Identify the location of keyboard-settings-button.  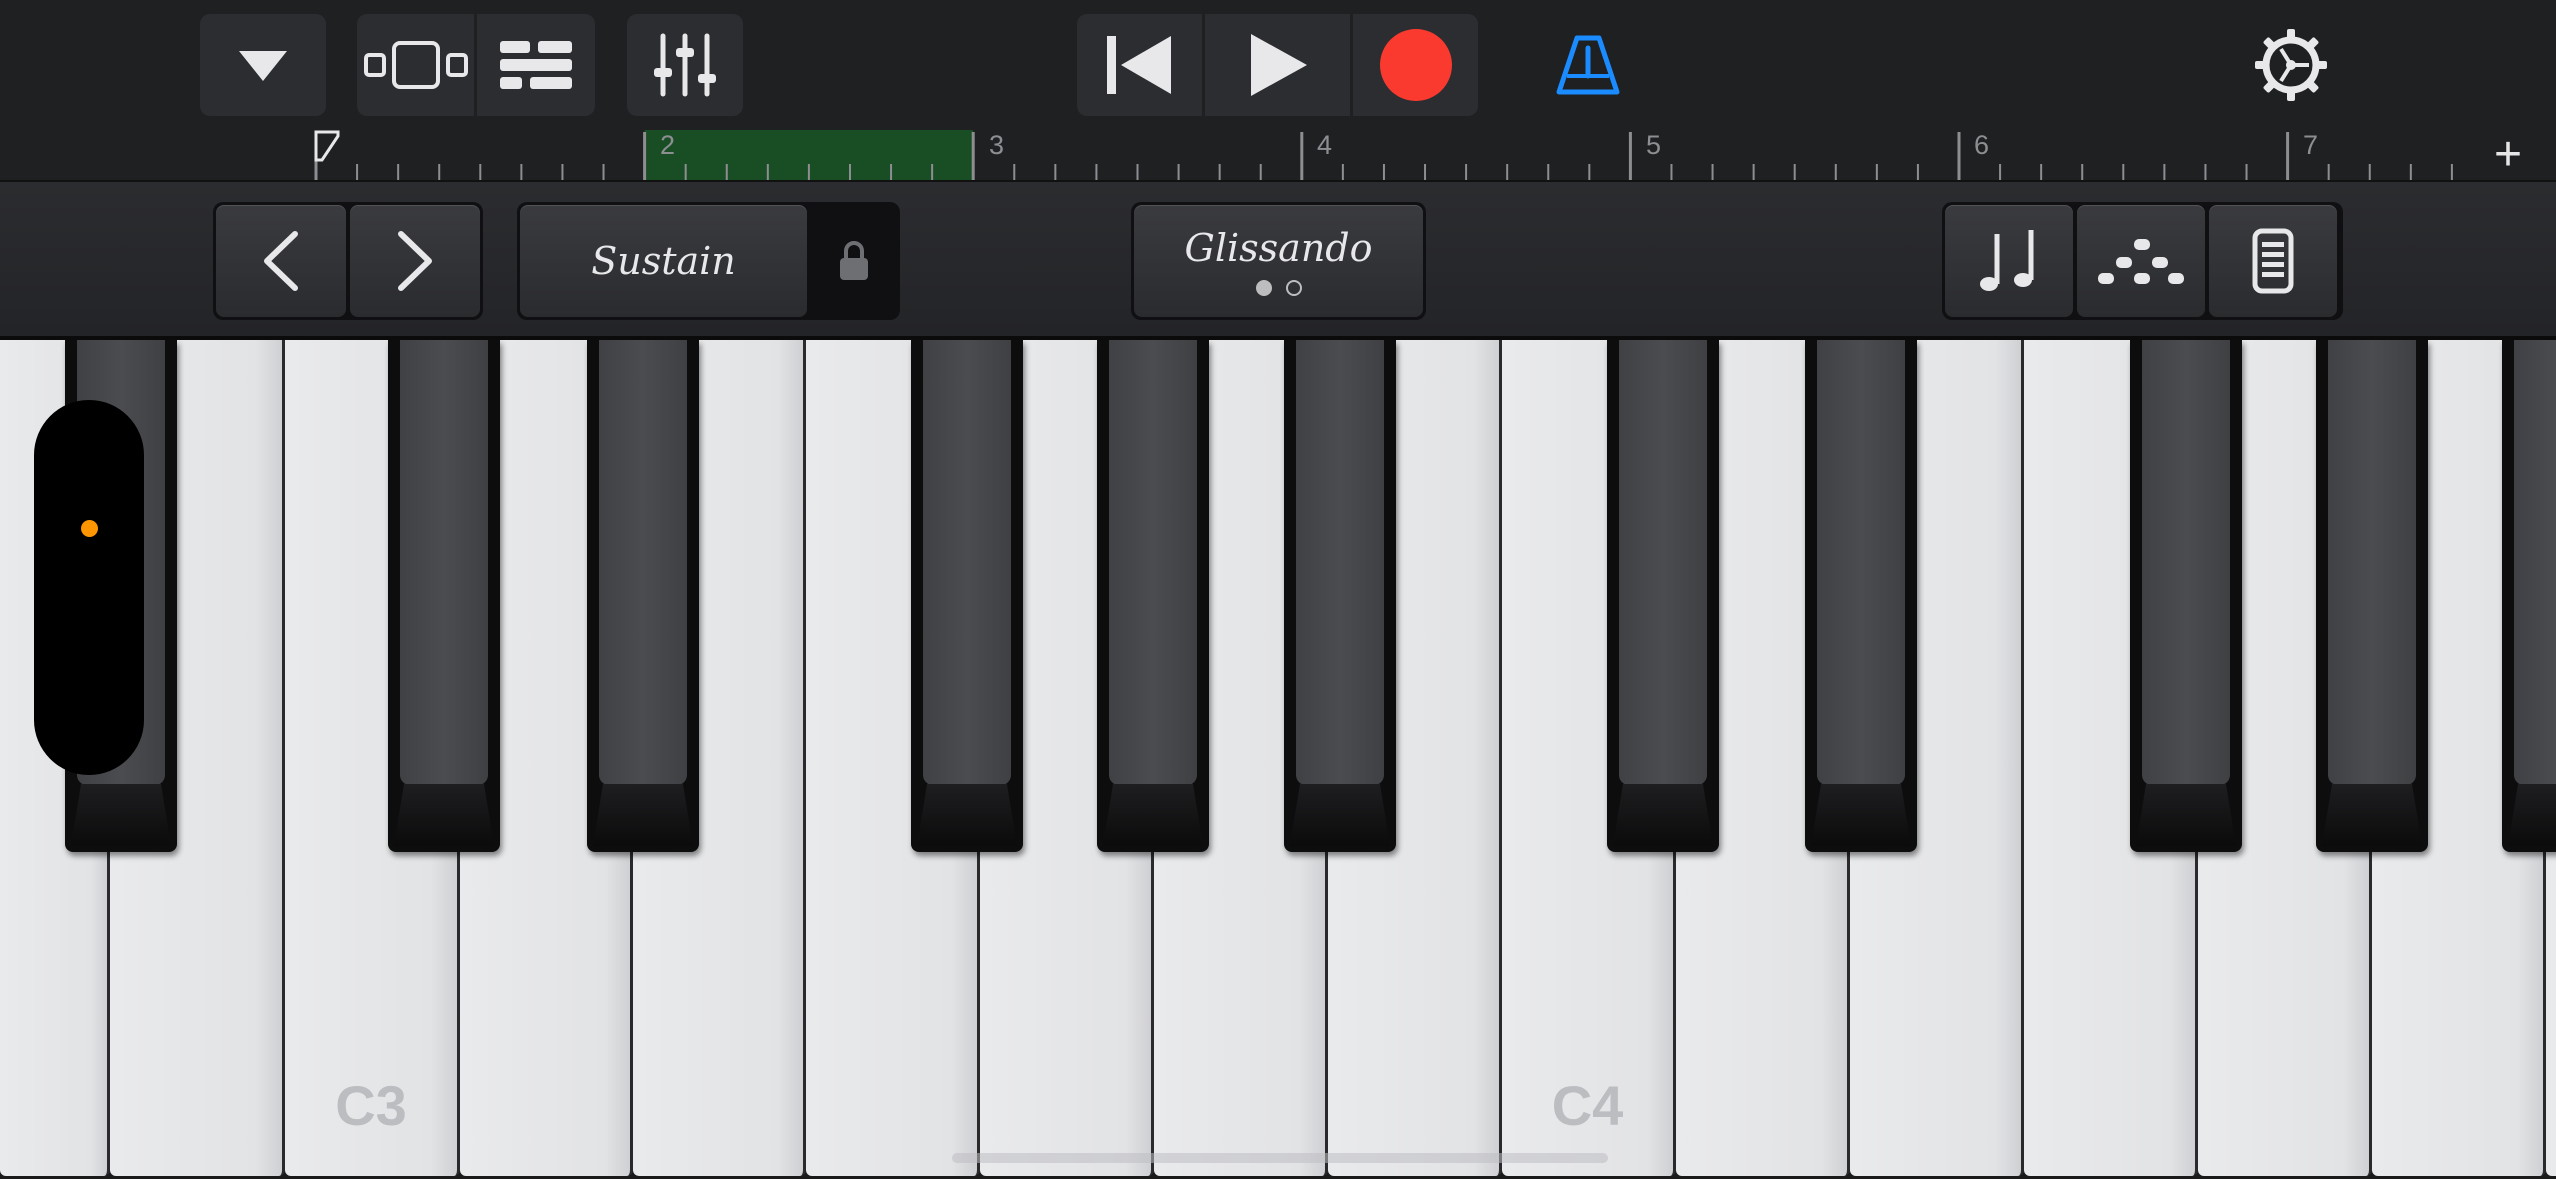
(2273, 261).